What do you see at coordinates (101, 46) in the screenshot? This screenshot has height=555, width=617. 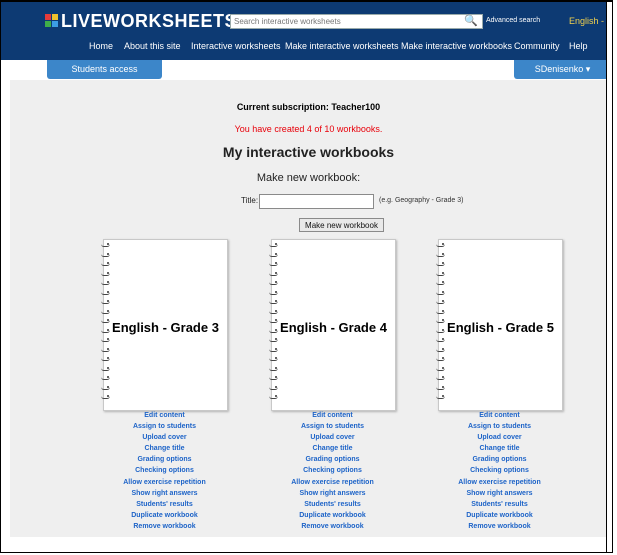 I see `nav-home: Home` at bounding box center [101, 46].